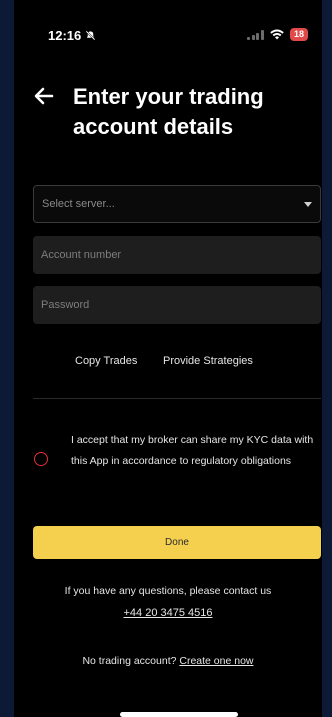 The image size is (332, 717). What do you see at coordinates (168, 36) in the screenshot?
I see `status-bar: 12:16 18` at bounding box center [168, 36].